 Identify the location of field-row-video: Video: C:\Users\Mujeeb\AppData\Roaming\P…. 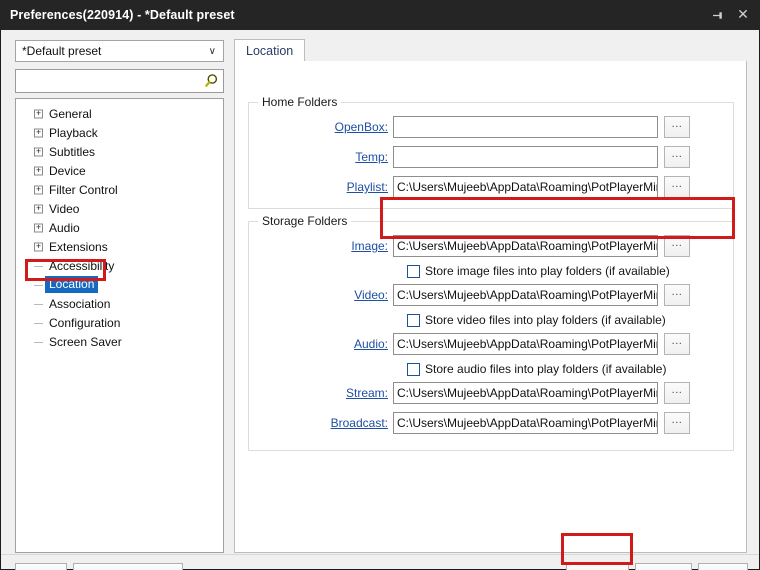
(476, 295).